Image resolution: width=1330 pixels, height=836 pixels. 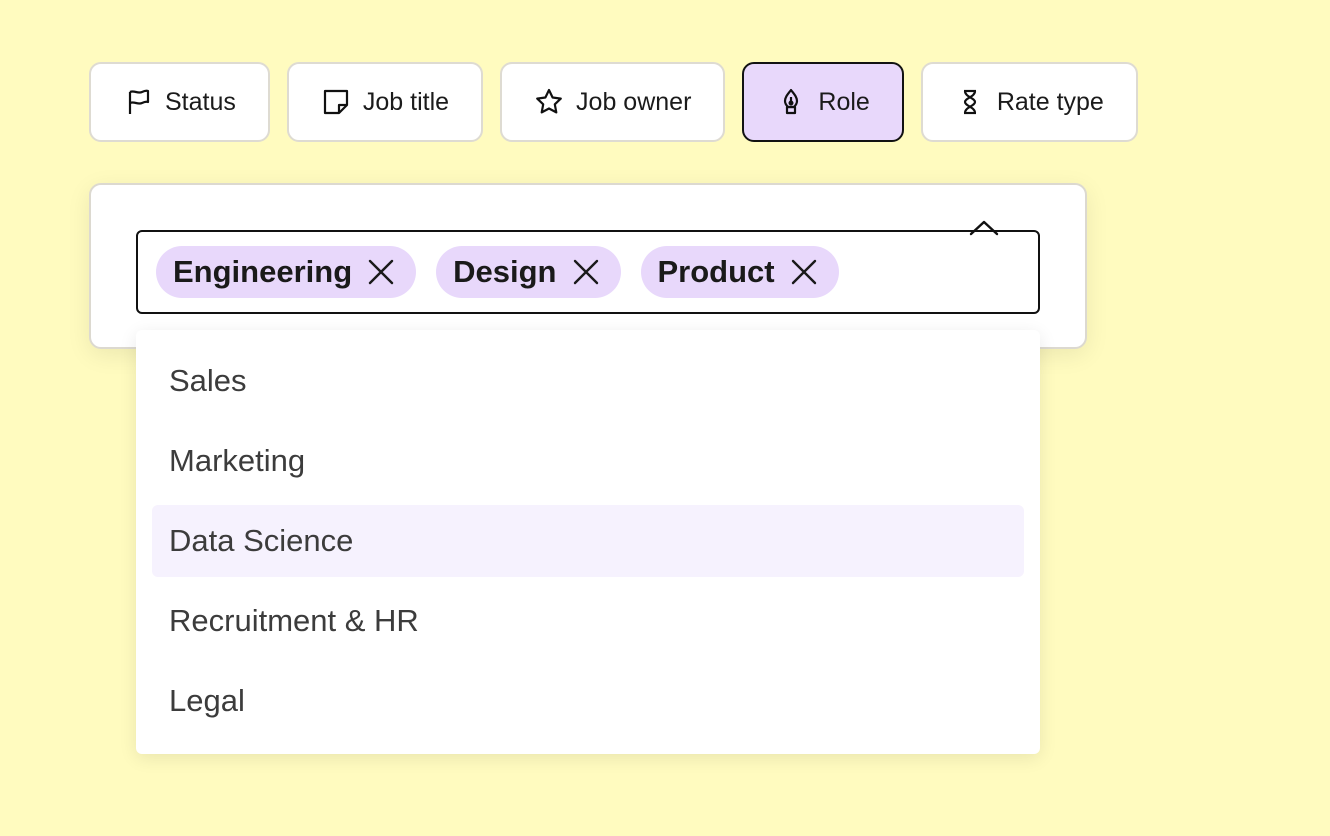 What do you see at coordinates (505, 271) in the screenshot?
I see `tag-label: Design` at bounding box center [505, 271].